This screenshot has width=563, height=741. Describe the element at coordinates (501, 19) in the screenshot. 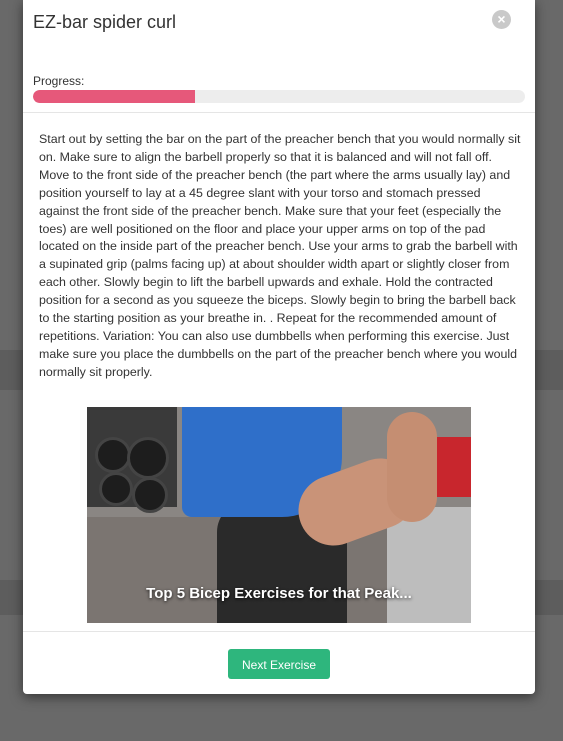

I see `close-icon: ×` at that location.